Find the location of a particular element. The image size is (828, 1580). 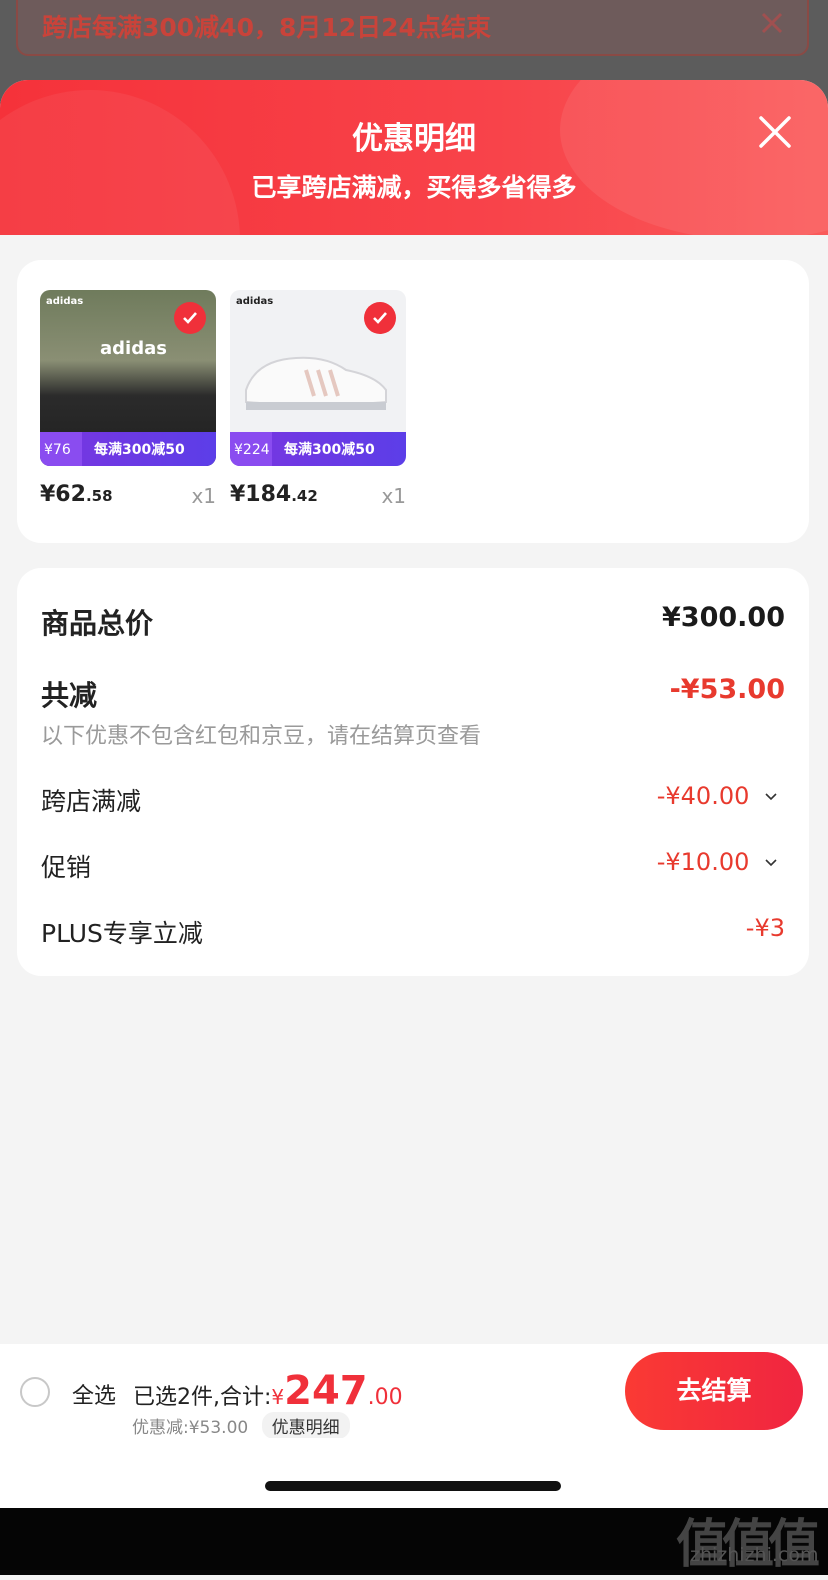

shoe-illustration is located at coordinates (316, 383).